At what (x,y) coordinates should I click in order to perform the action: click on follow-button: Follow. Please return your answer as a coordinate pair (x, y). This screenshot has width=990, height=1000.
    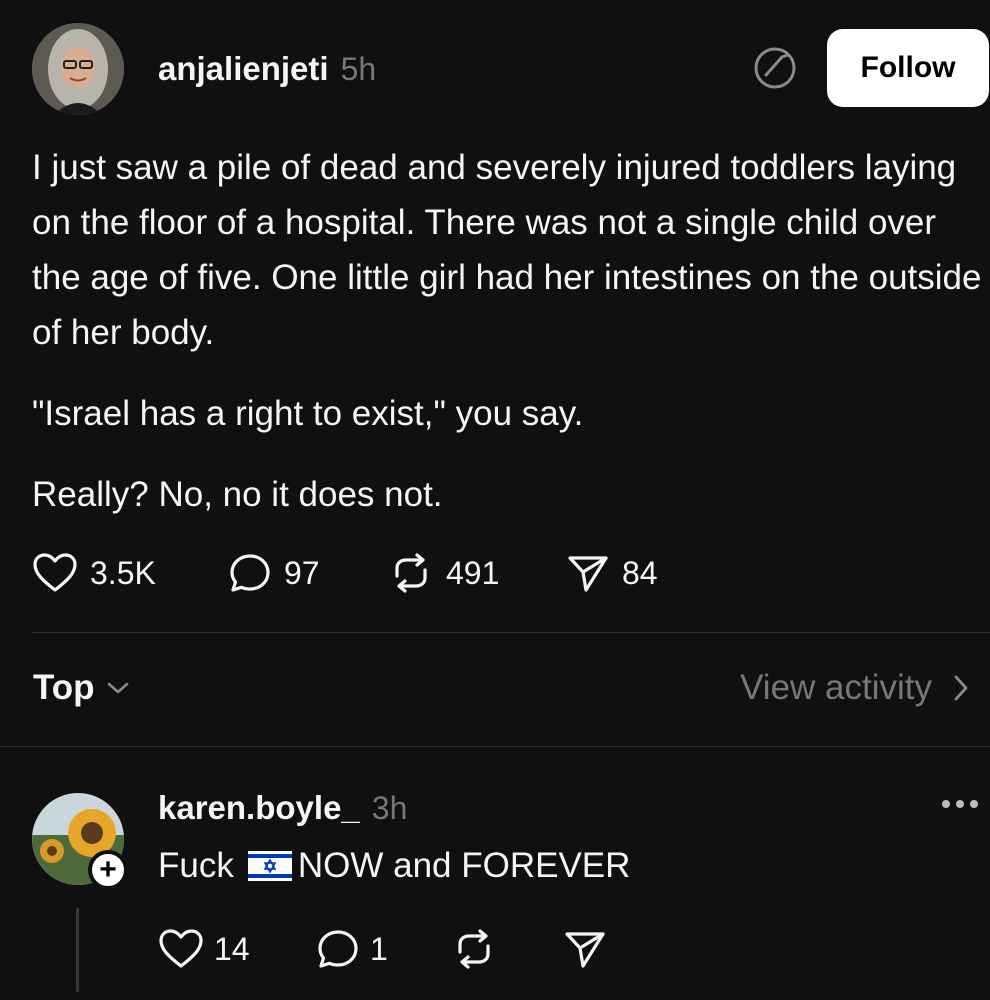
    Looking at the image, I should click on (908, 68).